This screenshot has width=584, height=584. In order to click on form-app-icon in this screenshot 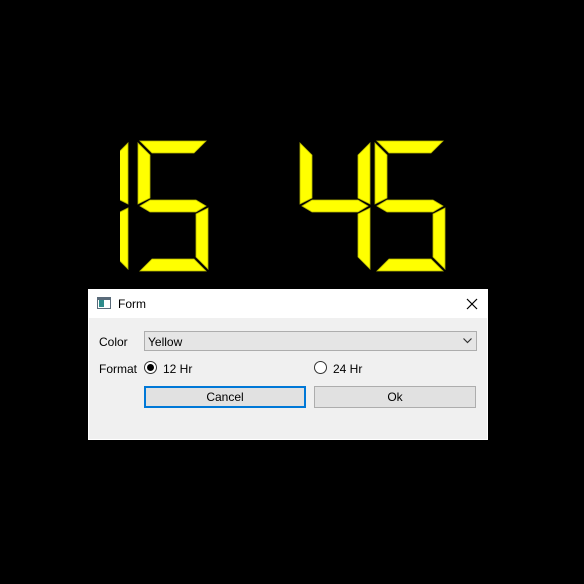, I will do `click(104, 303)`.